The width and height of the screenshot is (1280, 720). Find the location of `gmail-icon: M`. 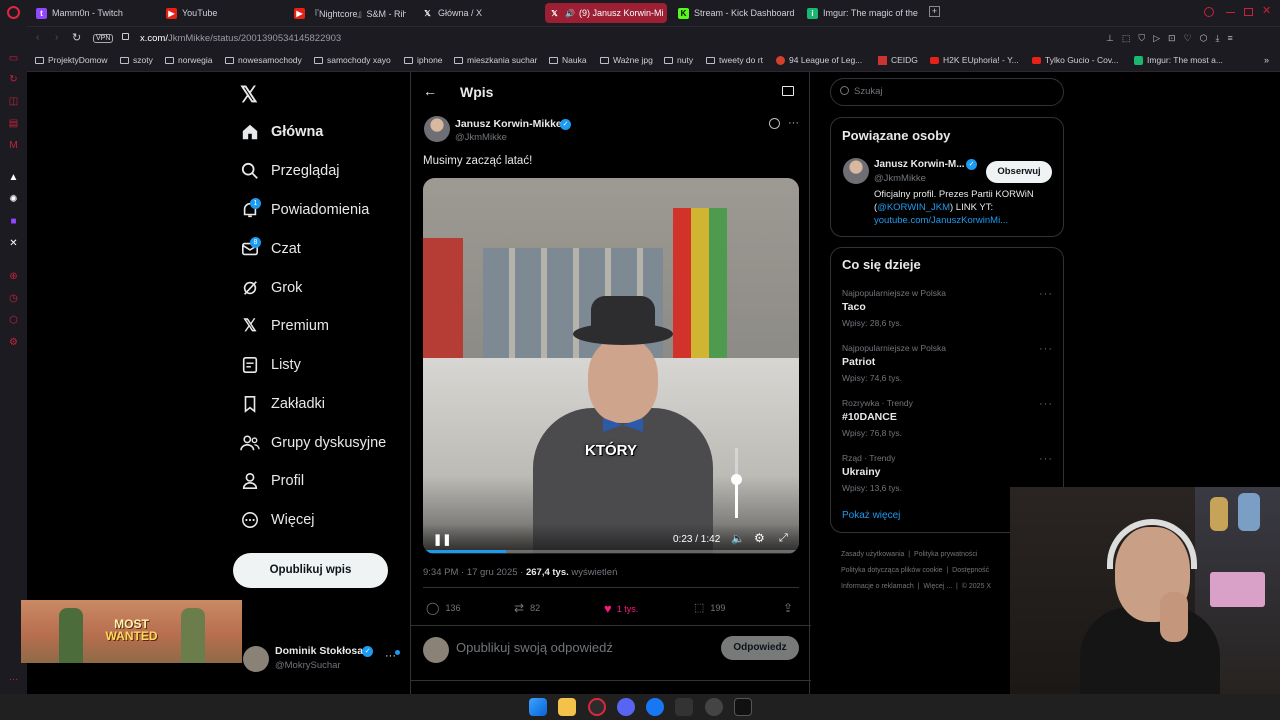

gmail-icon: M is located at coordinates (13, 145).